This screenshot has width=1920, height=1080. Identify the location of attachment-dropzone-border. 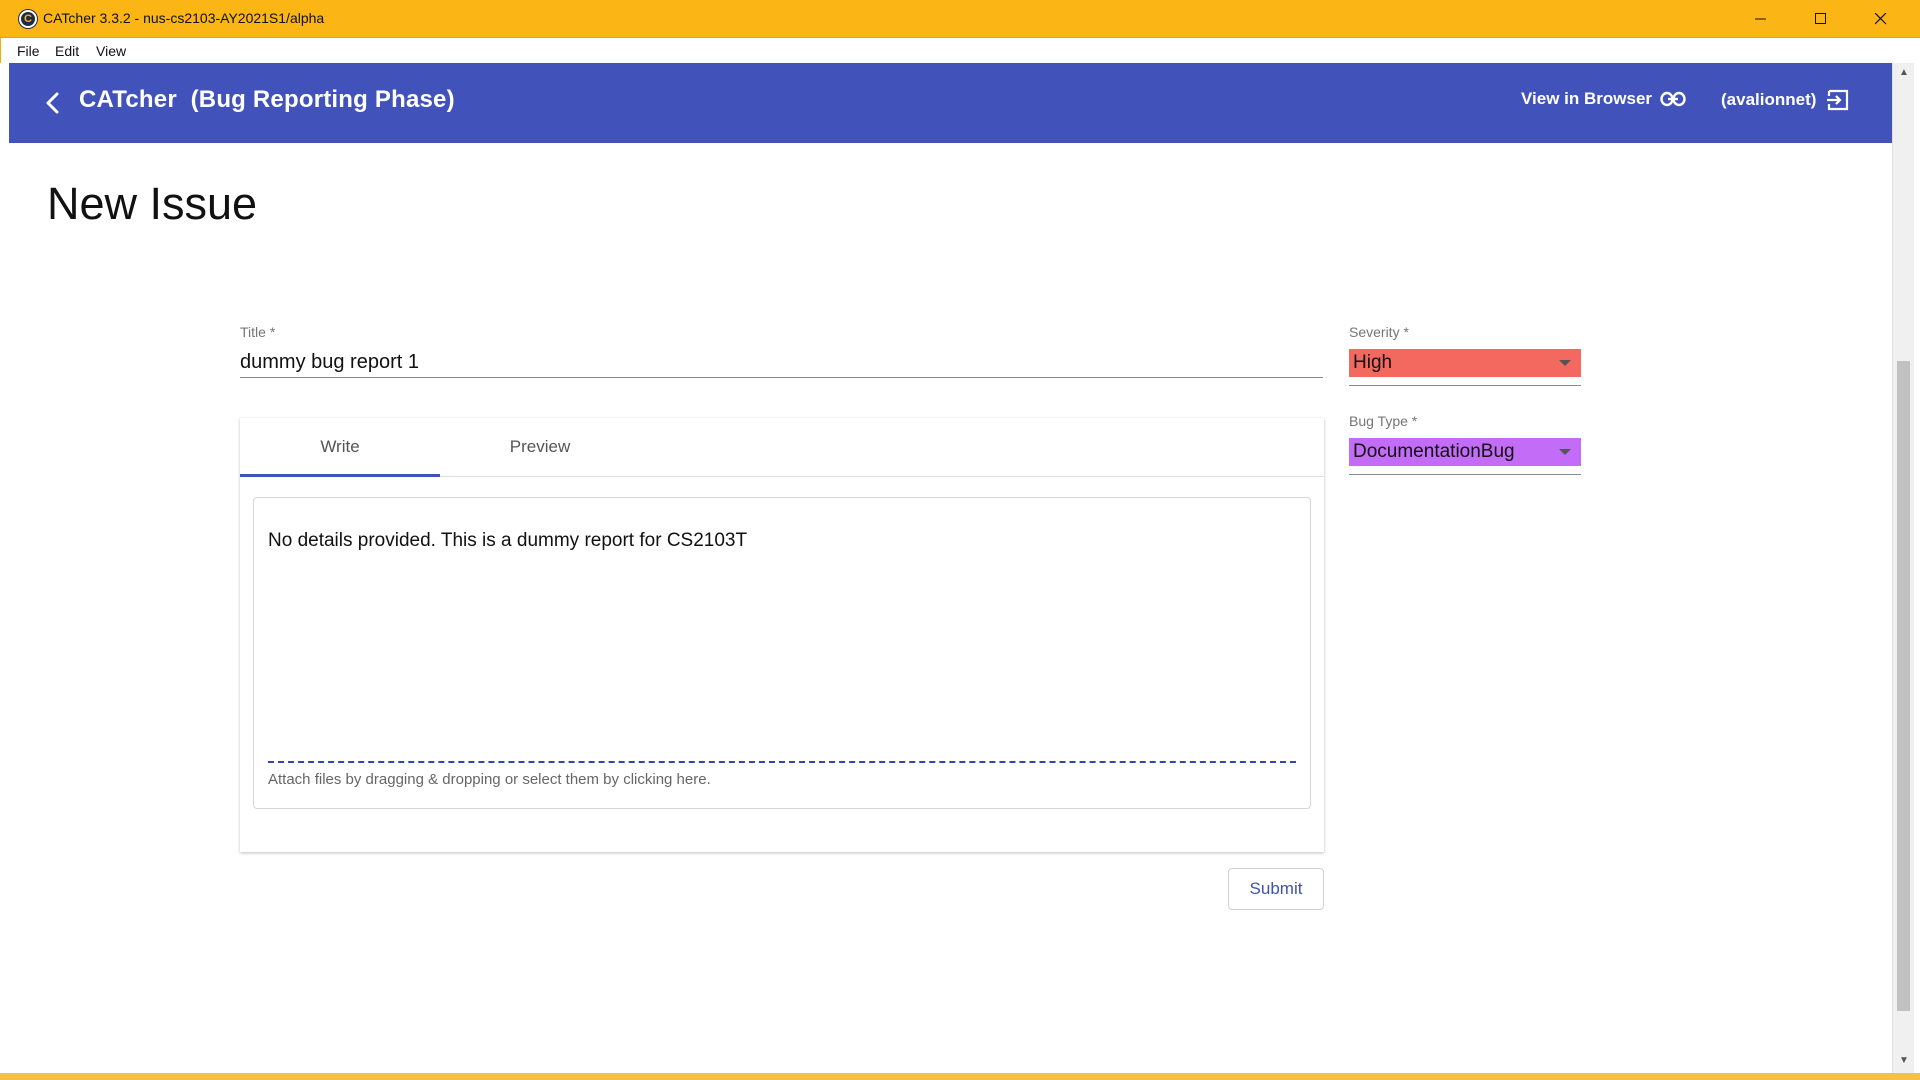
(782, 762).